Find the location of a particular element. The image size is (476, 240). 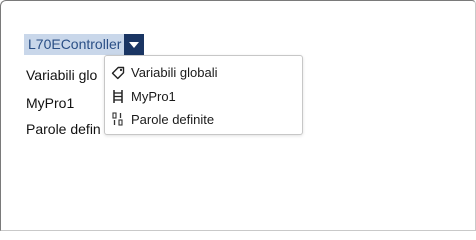

ladder-icon is located at coordinates (118, 96).